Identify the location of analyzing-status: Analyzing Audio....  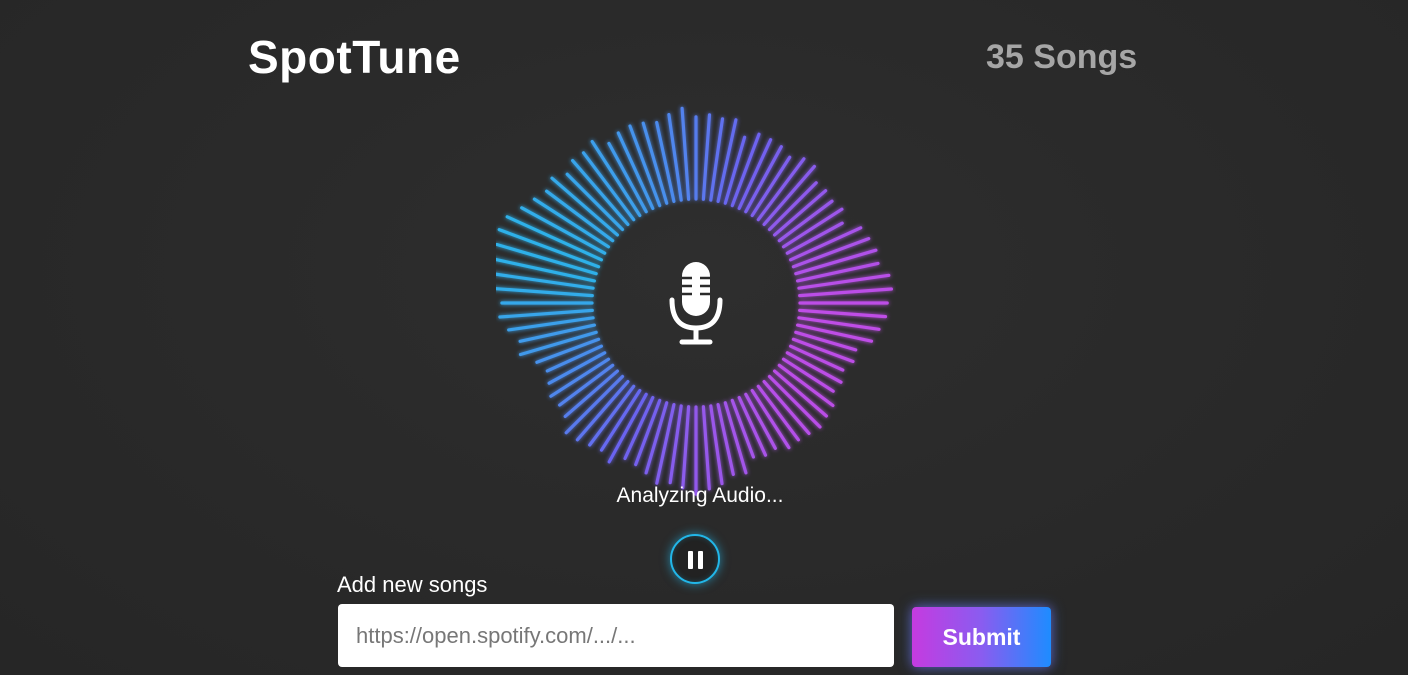
(700, 495).